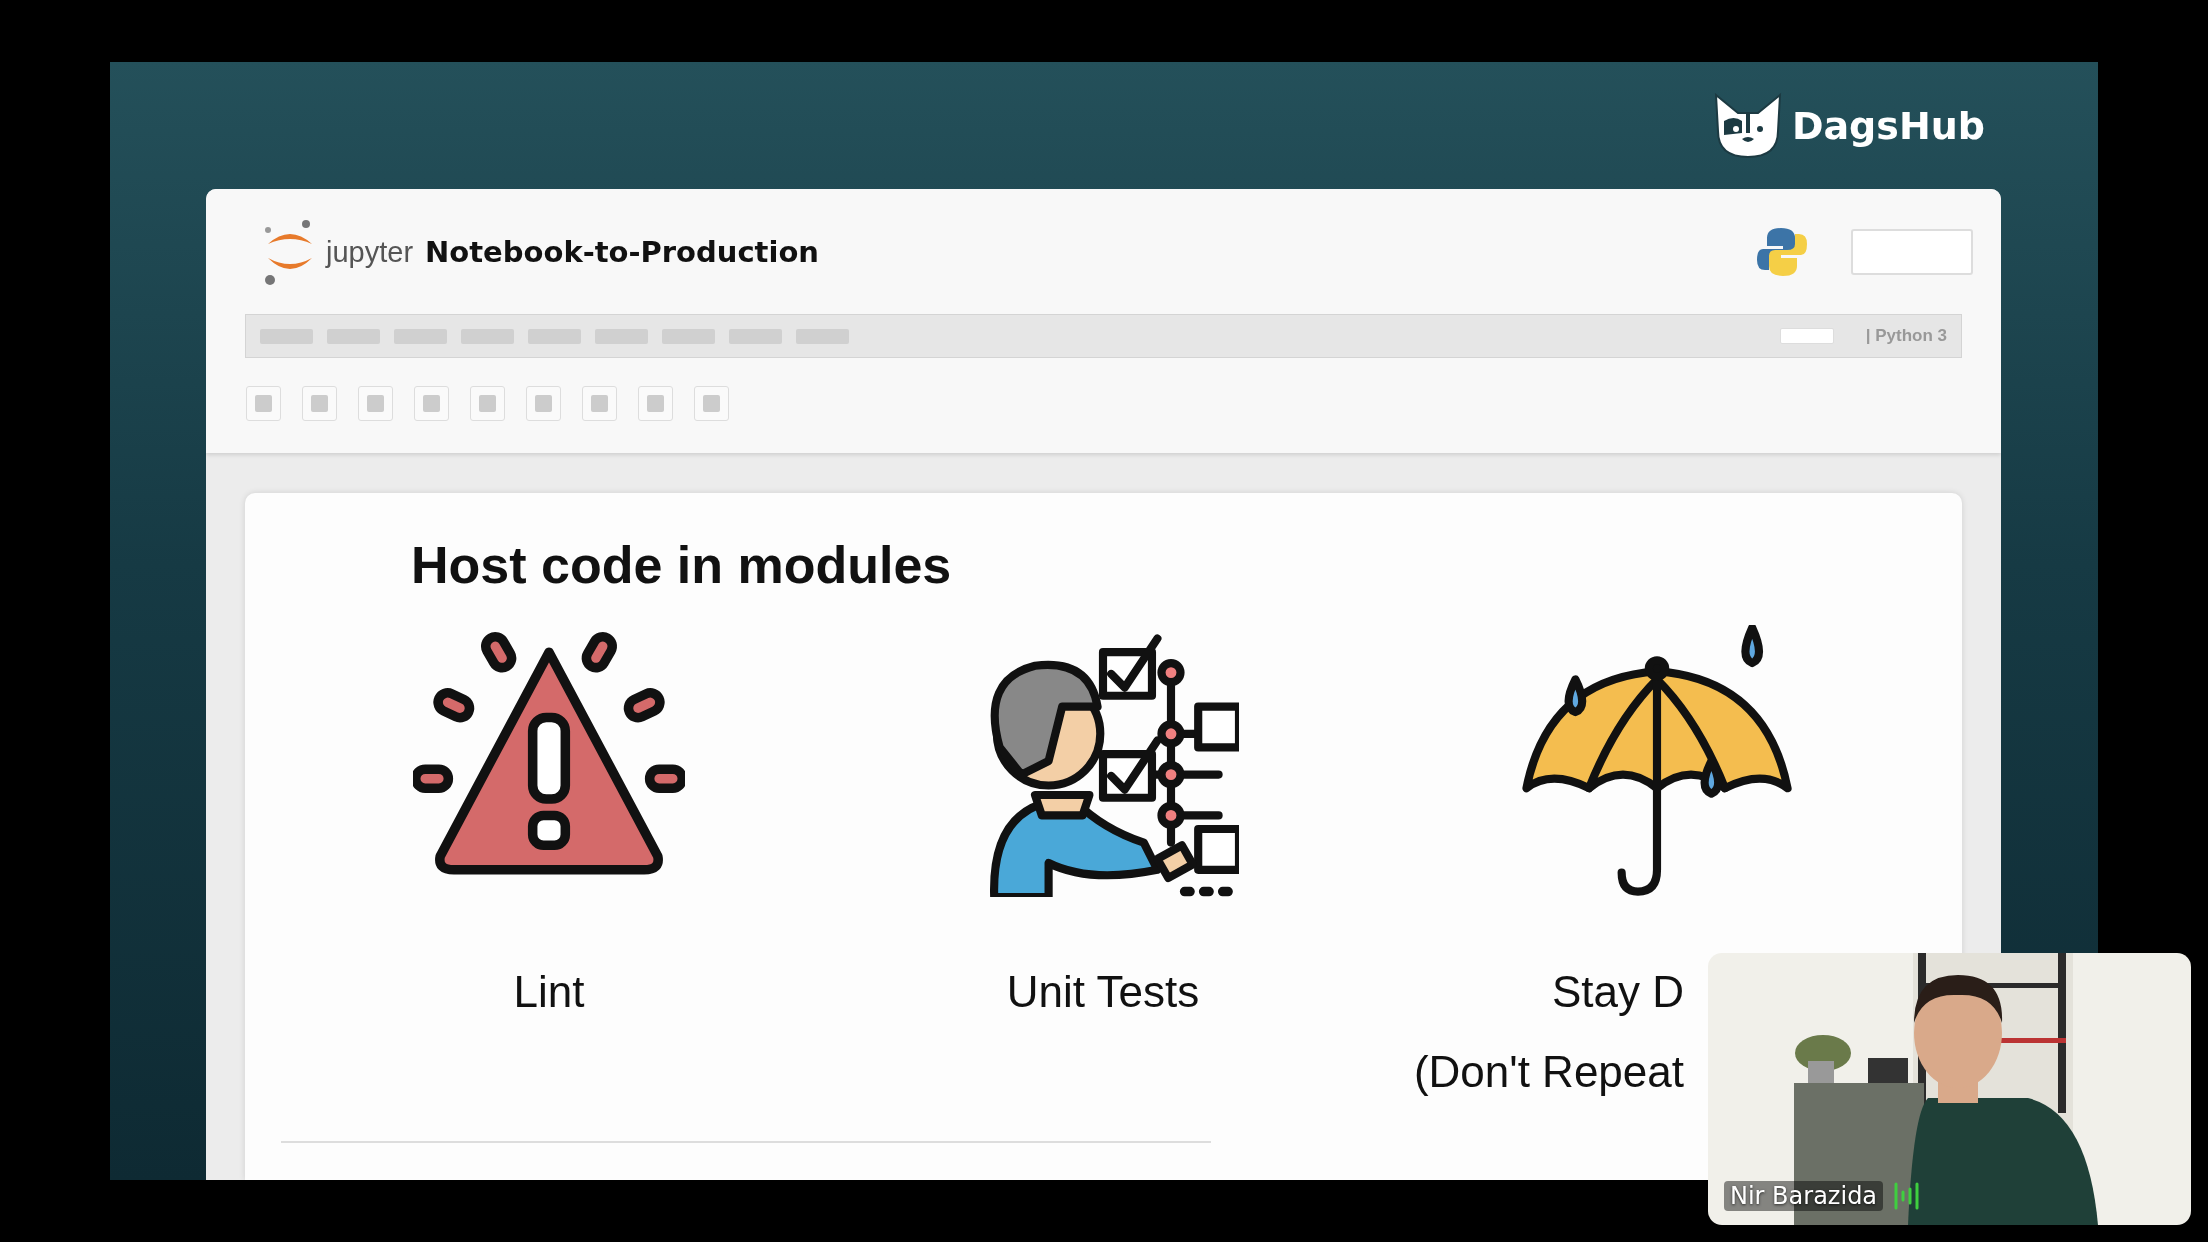 The height and width of the screenshot is (1242, 2208). Describe the element at coordinates (622, 252) in the screenshot. I see `notebook-title: Notebook-to-Production` at that location.